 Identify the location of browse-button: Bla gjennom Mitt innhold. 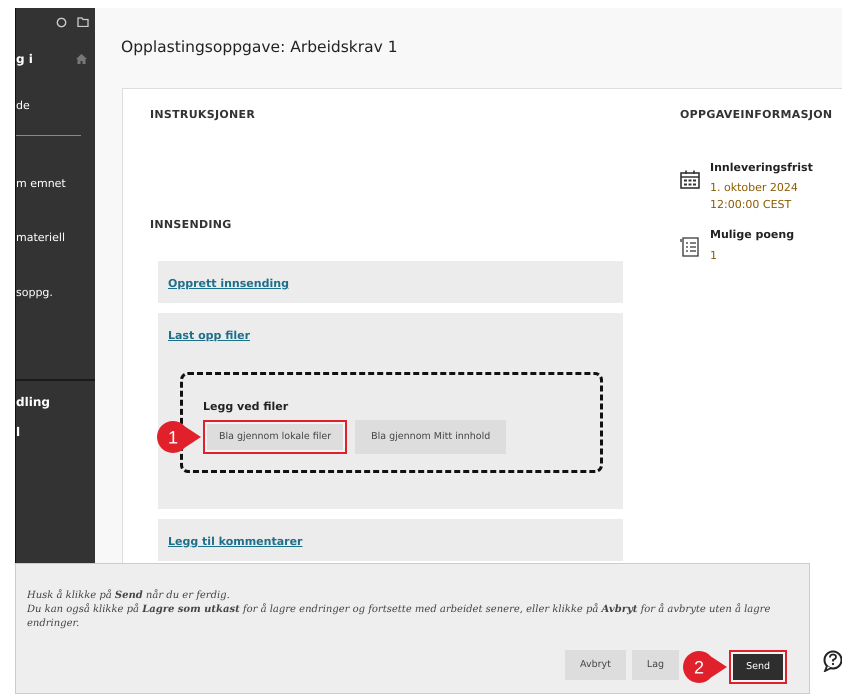
(430, 437).